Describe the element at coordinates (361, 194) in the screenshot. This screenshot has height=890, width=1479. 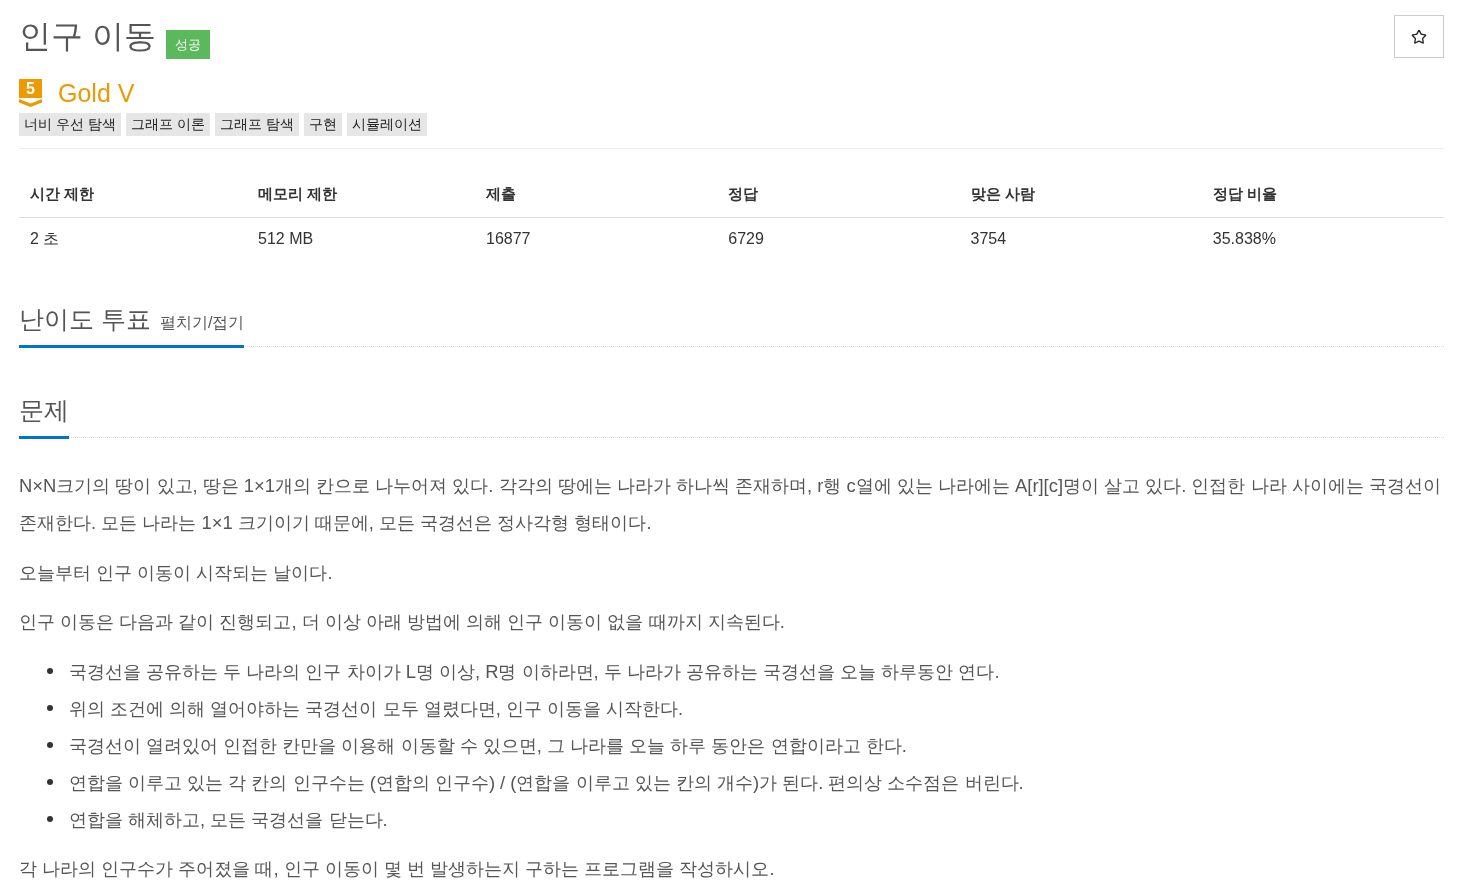
I see `column-header: 메모리 제한` at that location.